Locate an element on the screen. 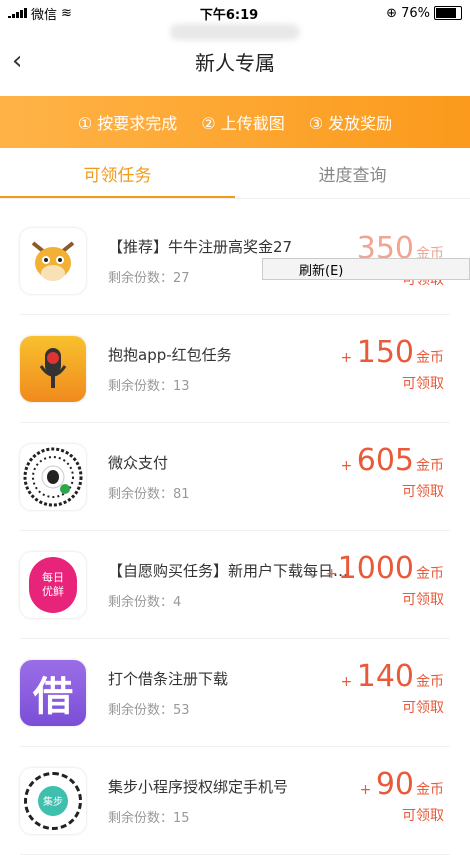 The width and height of the screenshot is (470, 855). page-title: 新人专属 is located at coordinates (235, 62).